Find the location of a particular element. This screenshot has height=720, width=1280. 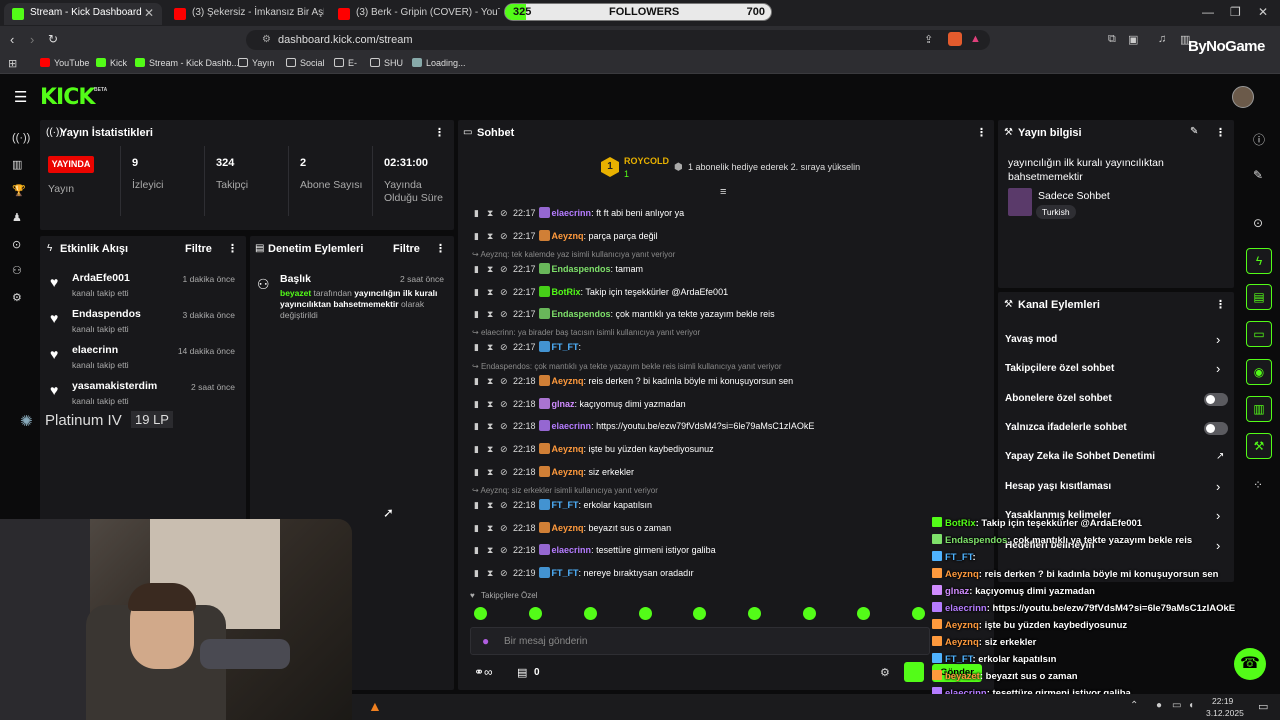

bookmark-folder-yayin: Yayın is located at coordinates (256, 63).